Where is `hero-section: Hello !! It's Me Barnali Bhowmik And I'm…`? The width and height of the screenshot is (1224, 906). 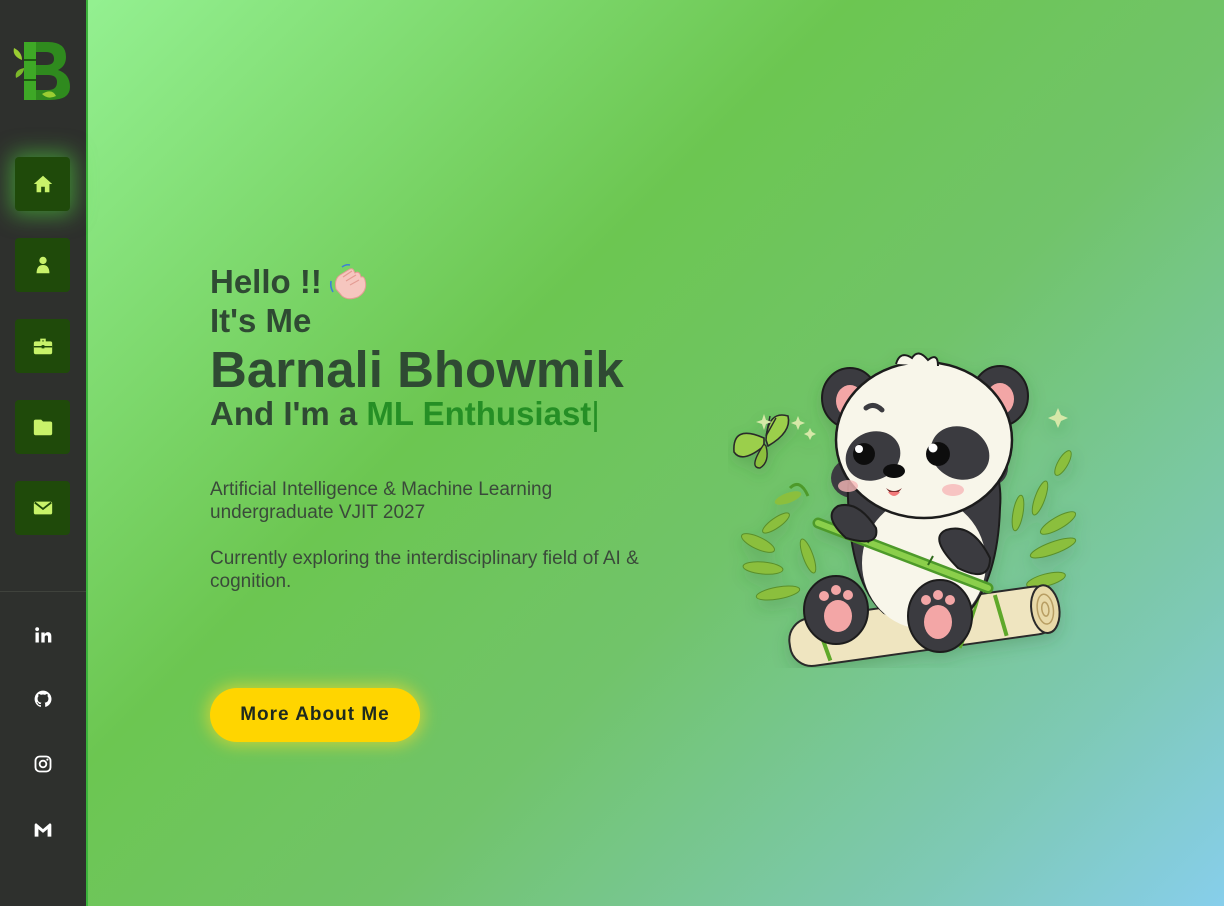
hero-section: Hello !! It's Me Barnali Bhowmik And I'm… is located at coordinates (450, 427).